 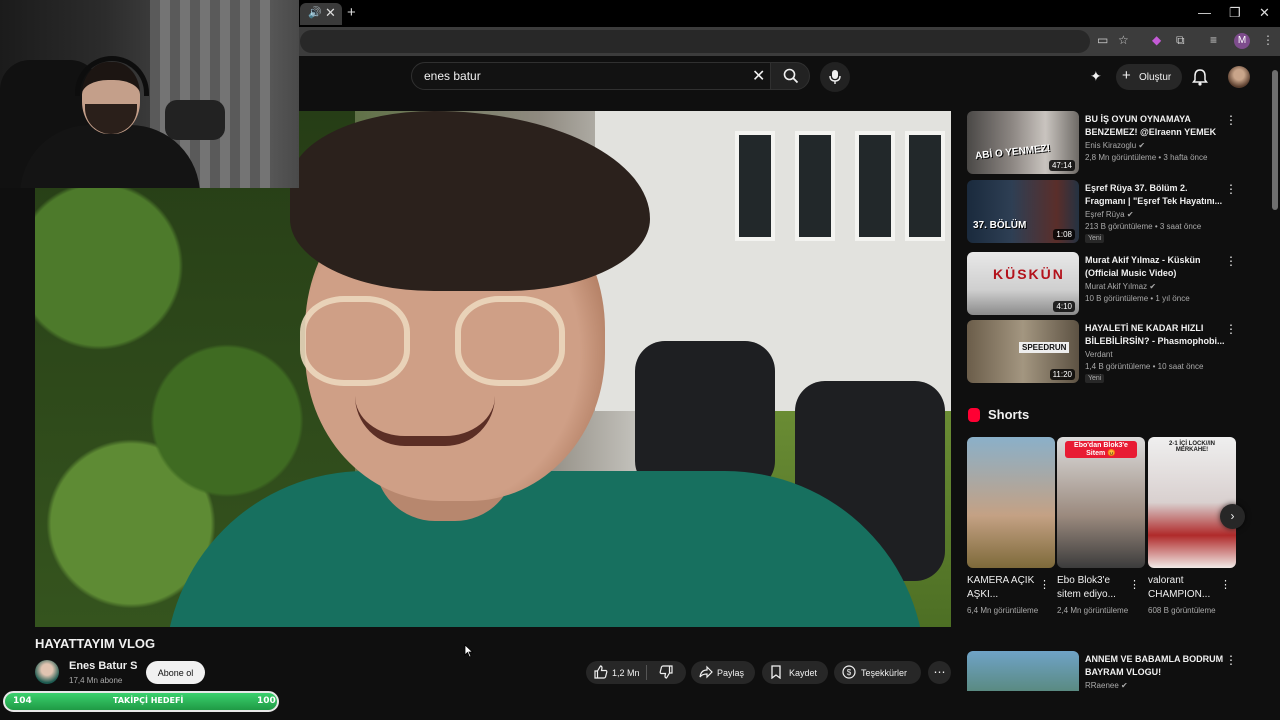 I want to click on scrollbar-thumb, so click(x=1275, y=140).